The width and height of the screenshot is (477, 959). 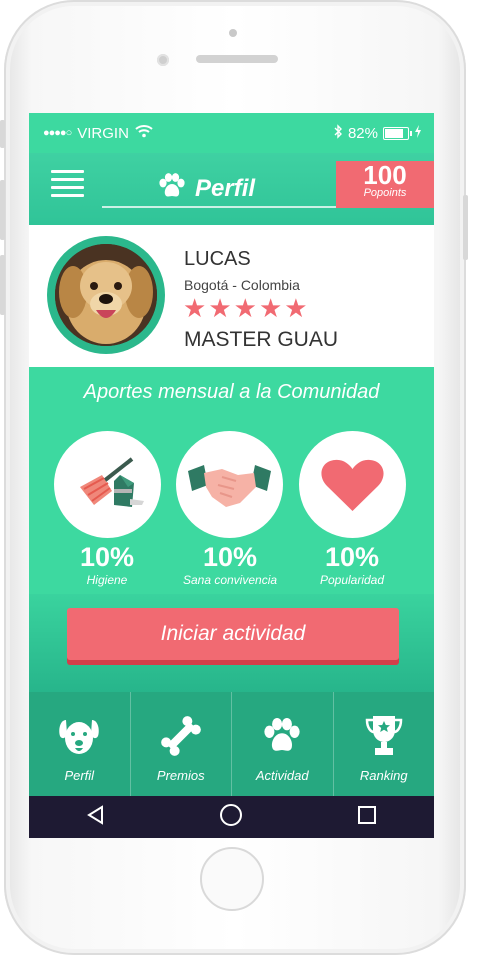 I want to click on avatar, so click(x=106, y=295).